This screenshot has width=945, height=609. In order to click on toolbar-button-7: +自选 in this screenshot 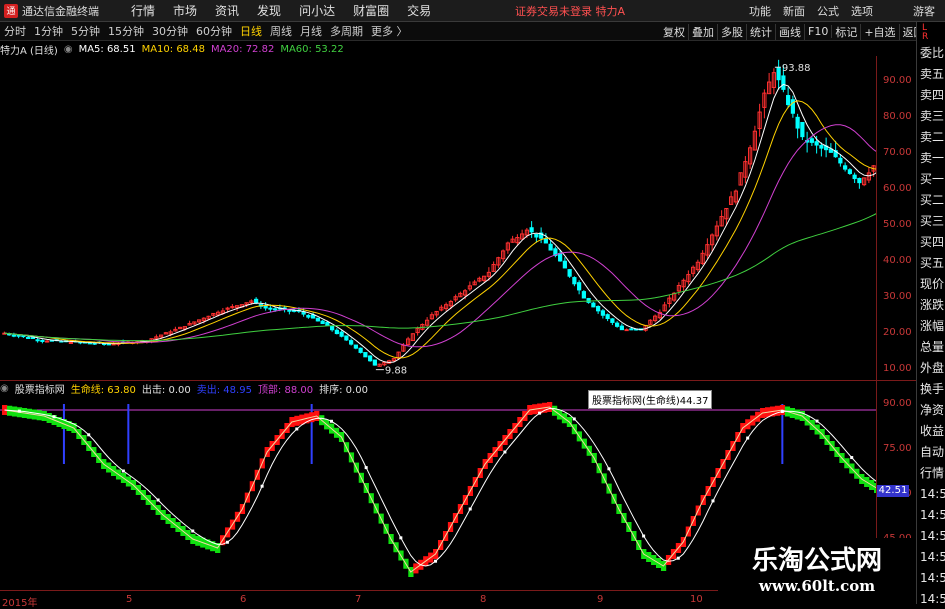, I will do `click(880, 31)`.